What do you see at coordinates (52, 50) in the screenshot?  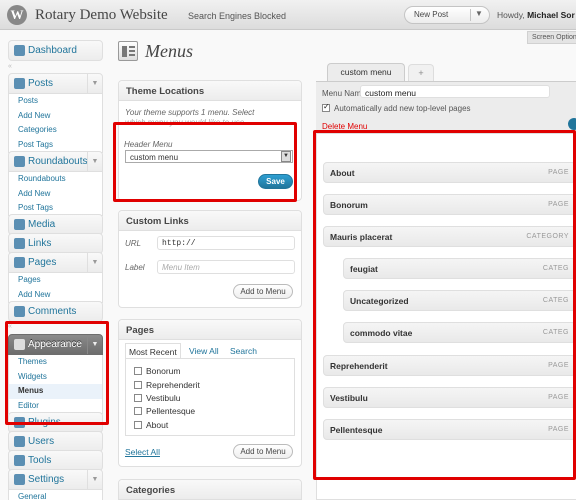 I see `sidebar-item-label: Dashboard` at bounding box center [52, 50].